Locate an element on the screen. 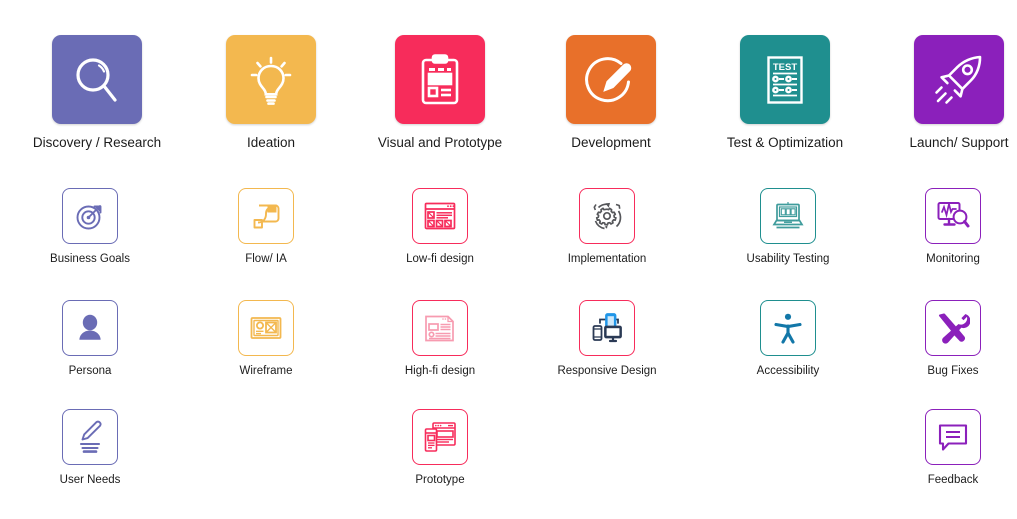  highfi-layout-icon is located at coordinates (440, 328).